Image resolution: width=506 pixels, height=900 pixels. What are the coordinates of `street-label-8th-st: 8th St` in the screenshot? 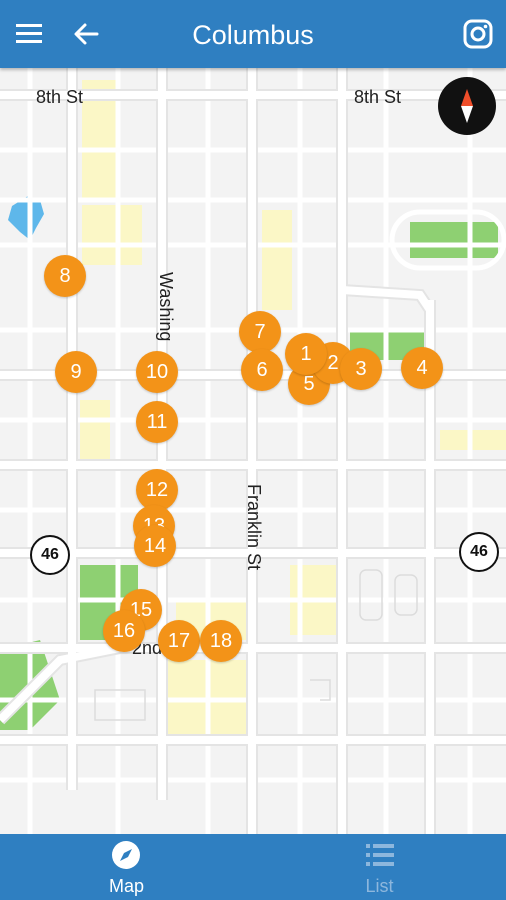 It's located at (60, 97).